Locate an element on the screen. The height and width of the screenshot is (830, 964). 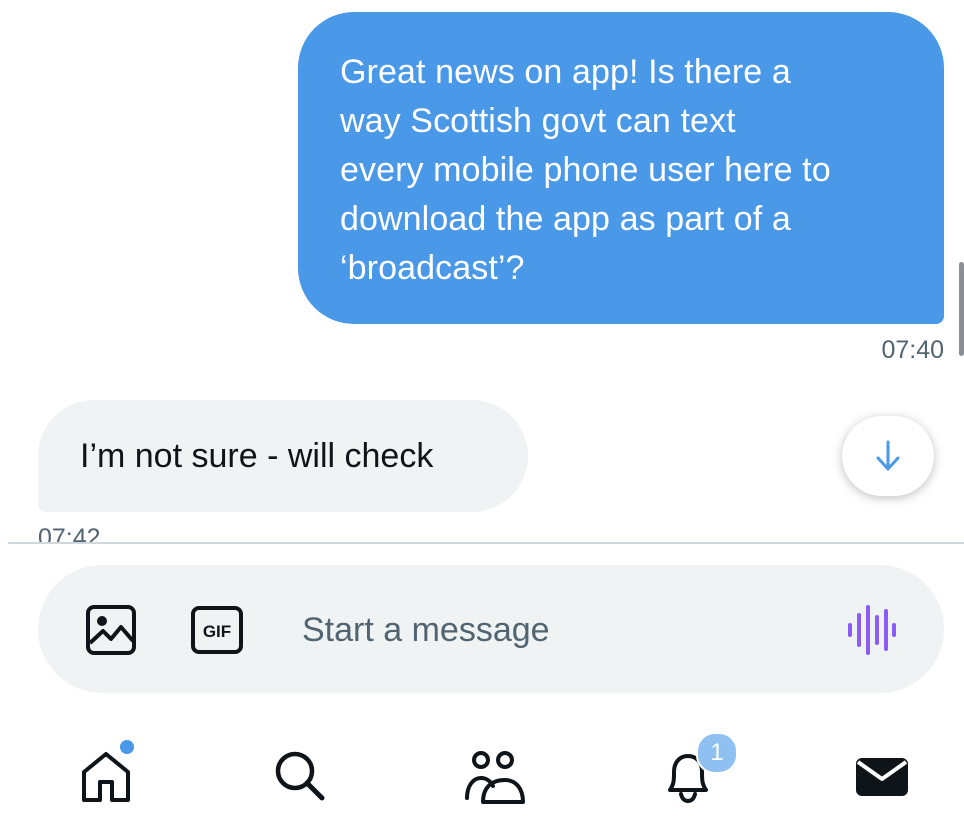
search-icon is located at coordinates (300, 776).